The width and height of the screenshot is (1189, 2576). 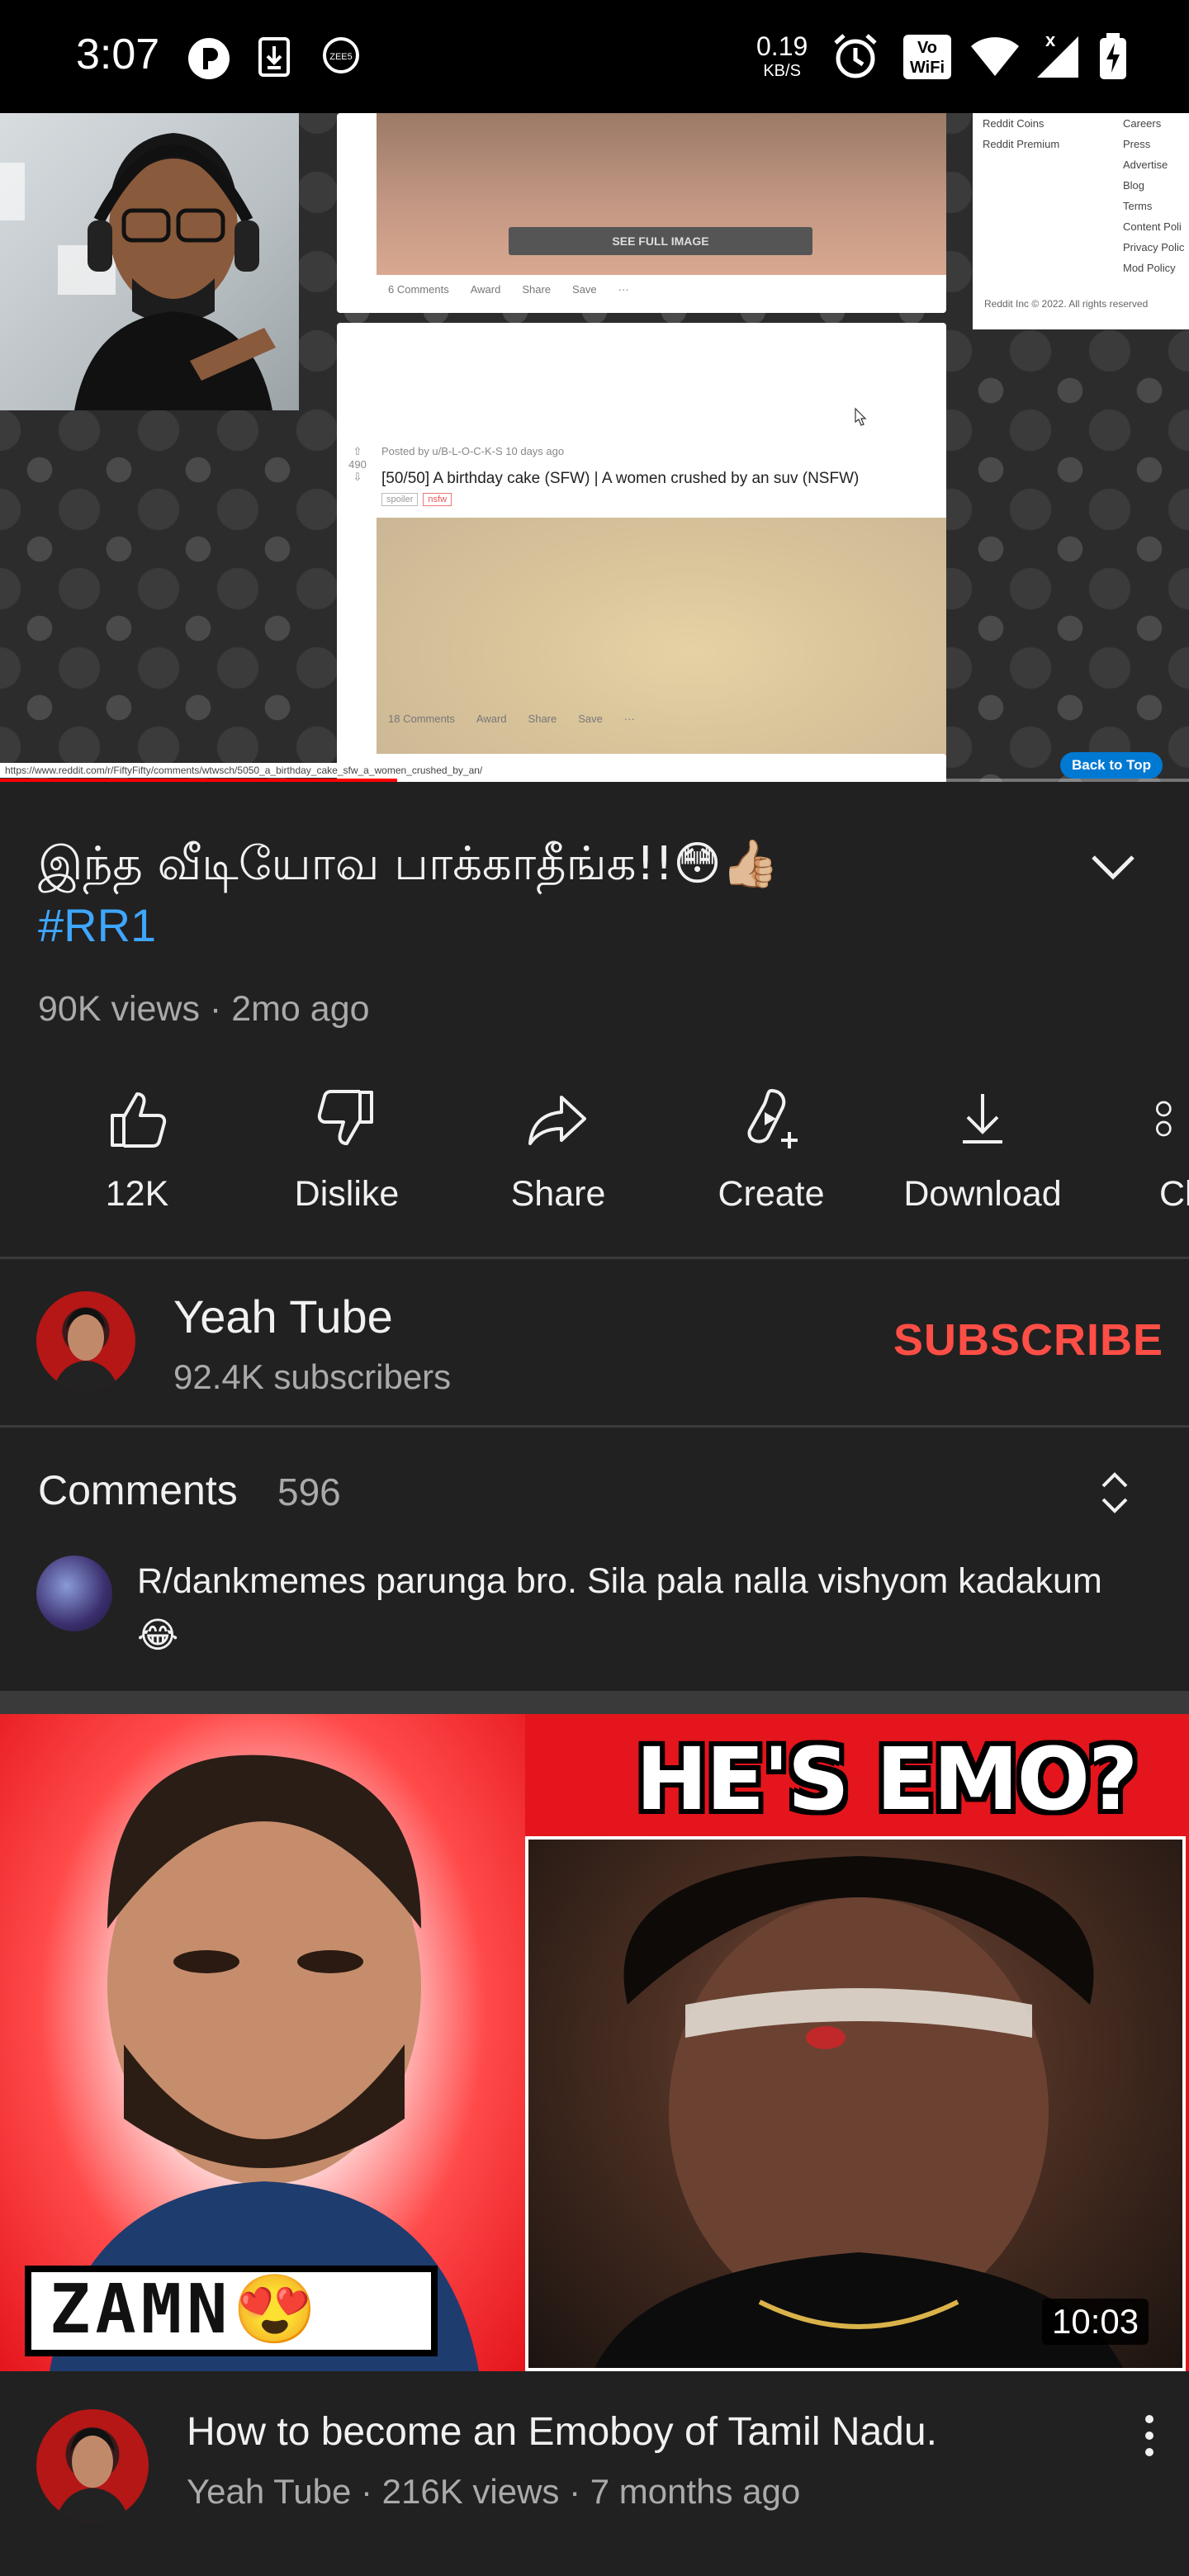 I want to click on mouse-cursor-icon, so click(x=861, y=416).